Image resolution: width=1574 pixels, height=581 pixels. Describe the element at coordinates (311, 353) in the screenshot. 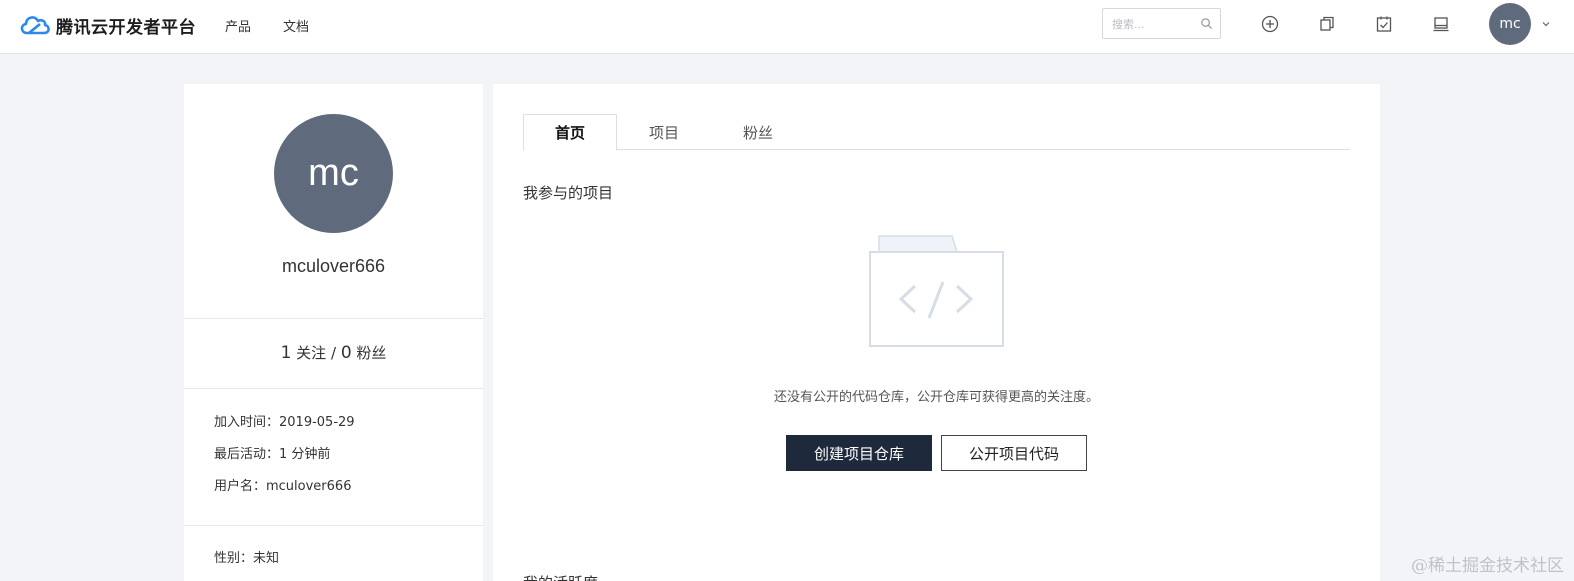

I see `following-label: 关注` at that location.